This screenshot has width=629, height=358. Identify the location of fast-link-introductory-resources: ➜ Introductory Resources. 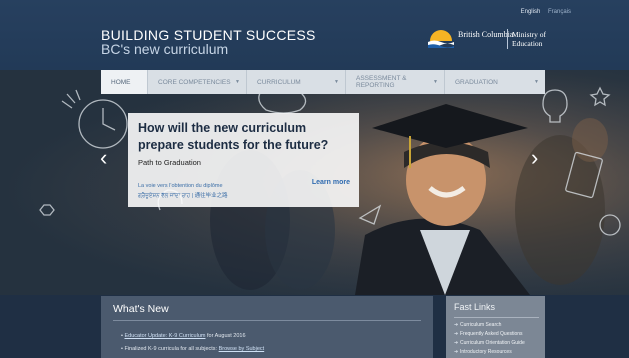
(483, 352).